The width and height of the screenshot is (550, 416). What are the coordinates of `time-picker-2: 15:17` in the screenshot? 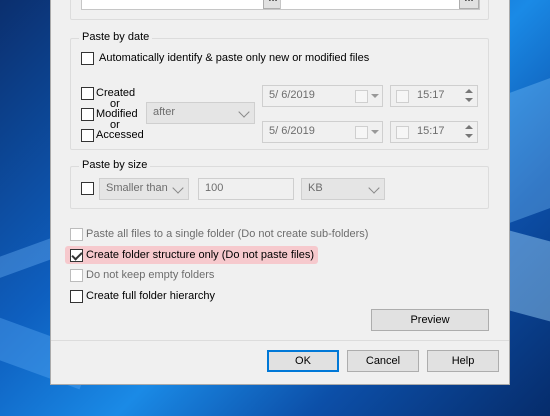 It's located at (434, 132).